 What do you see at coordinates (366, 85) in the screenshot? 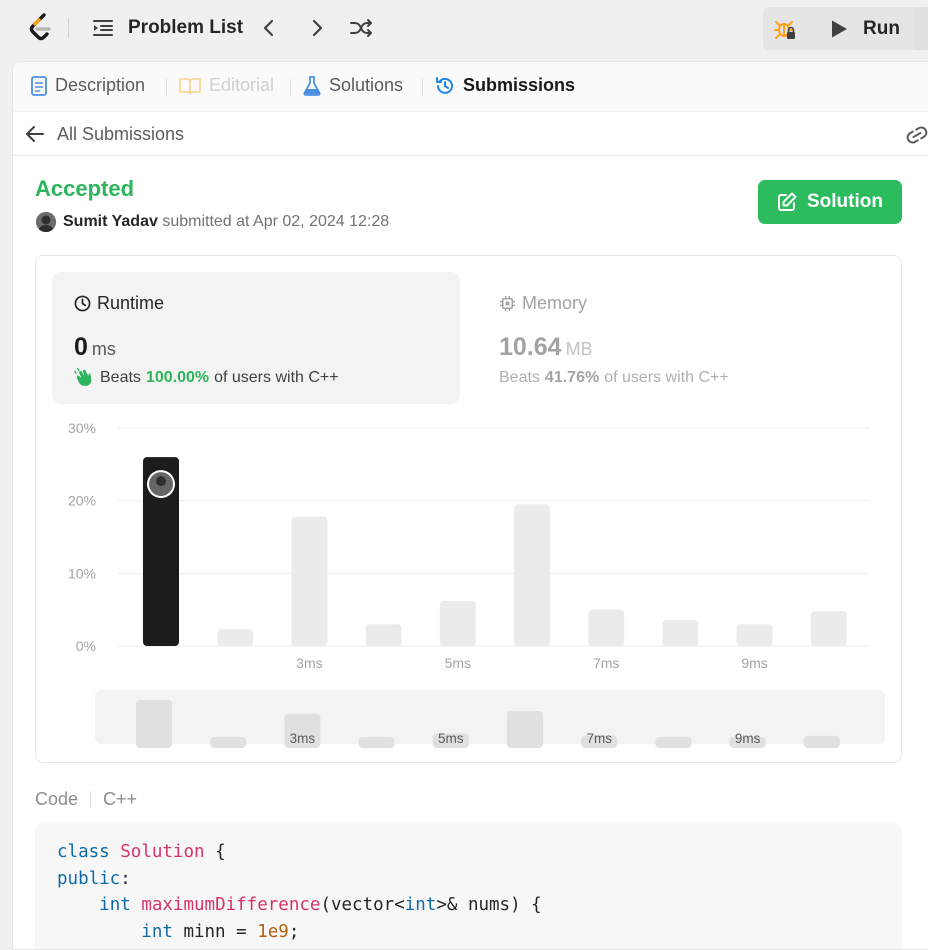
I see `tab-label: Solutions` at bounding box center [366, 85].